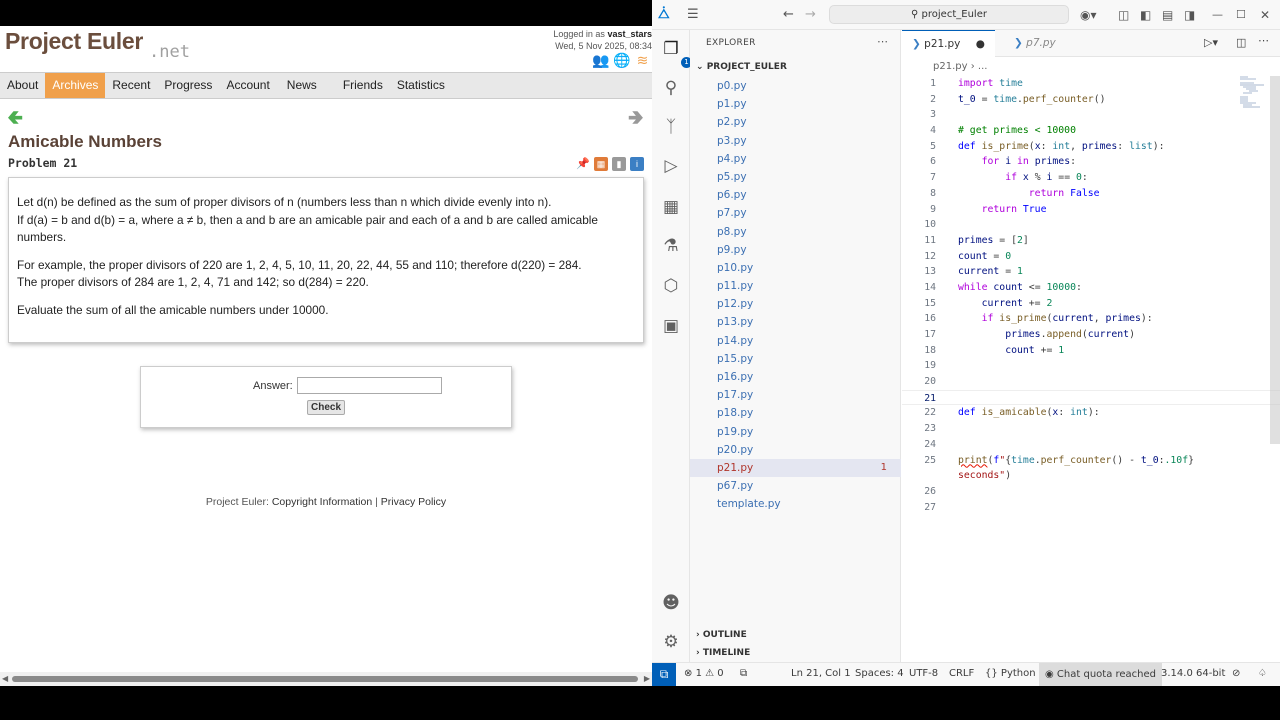 This screenshot has height=720, width=1280. What do you see at coordinates (788, 15) in the screenshot?
I see `back-arrow-icon: ←` at bounding box center [788, 15].